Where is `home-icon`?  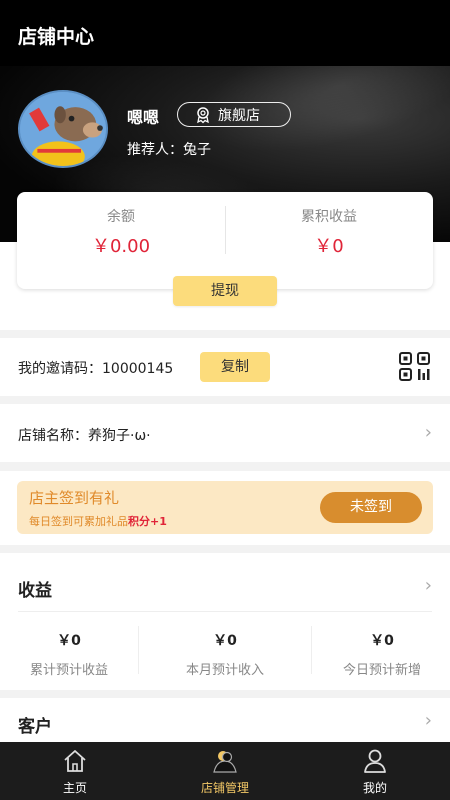
home-icon is located at coordinates (75, 761).